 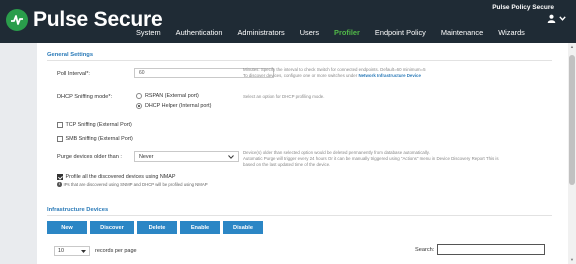 What do you see at coordinates (89, 157) in the screenshot?
I see `purge-devices-label: Purge devices older than :` at bounding box center [89, 157].